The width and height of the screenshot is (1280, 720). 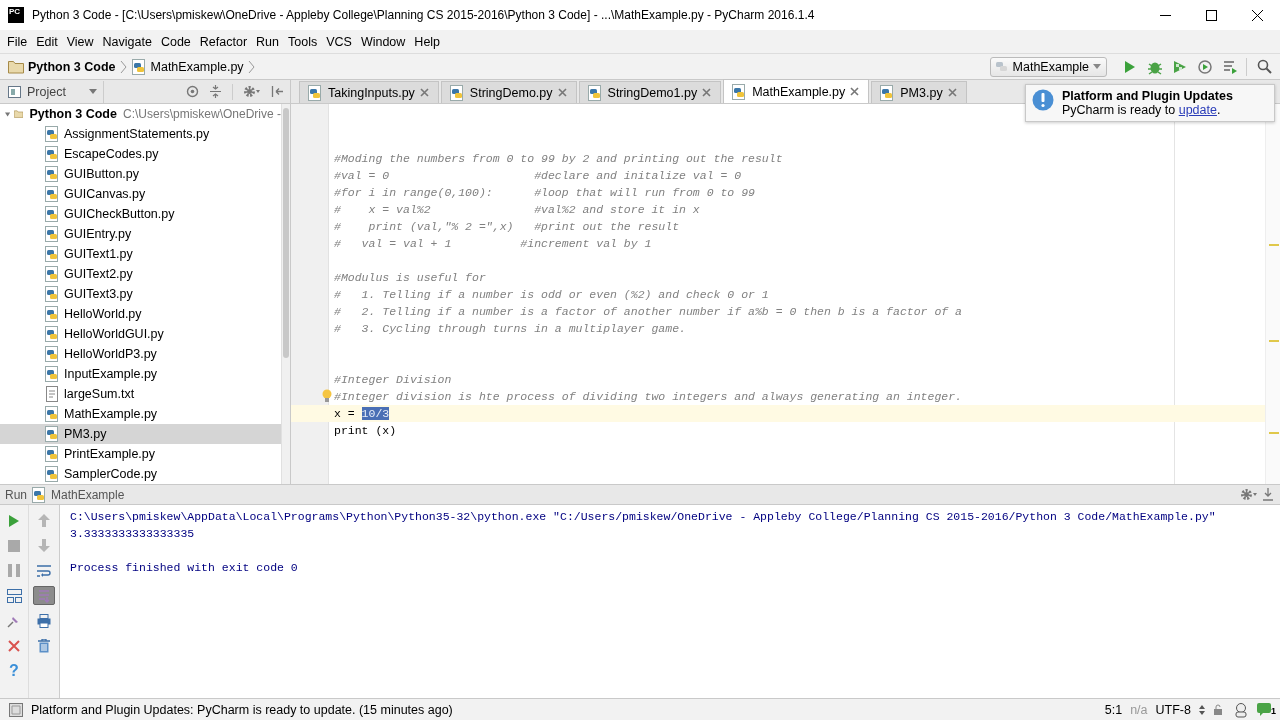 I want to click on pause-icon, so click(x=14, y=570).